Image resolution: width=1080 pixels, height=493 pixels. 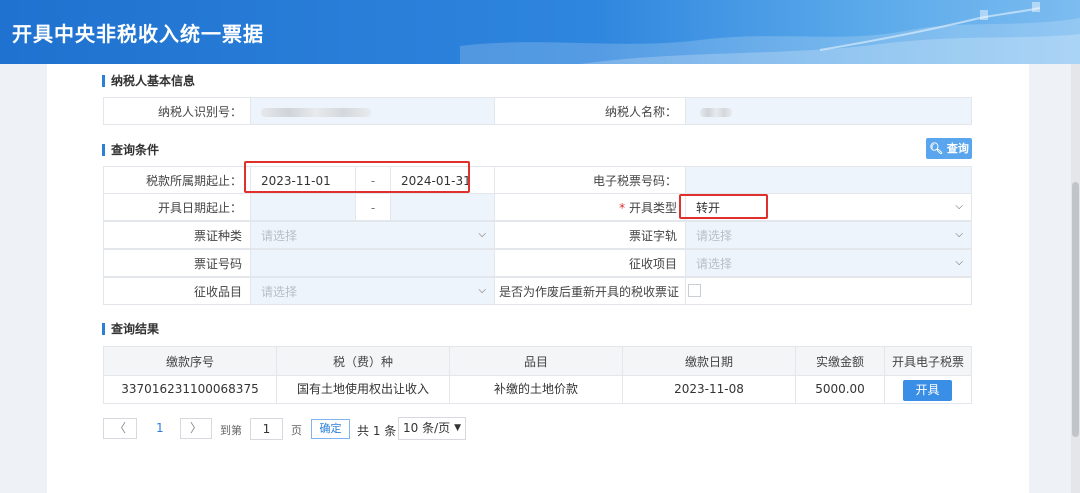 I want to click on taxpayer-info-section-title: 纳税人基本信息, so click(x=148, y=81).